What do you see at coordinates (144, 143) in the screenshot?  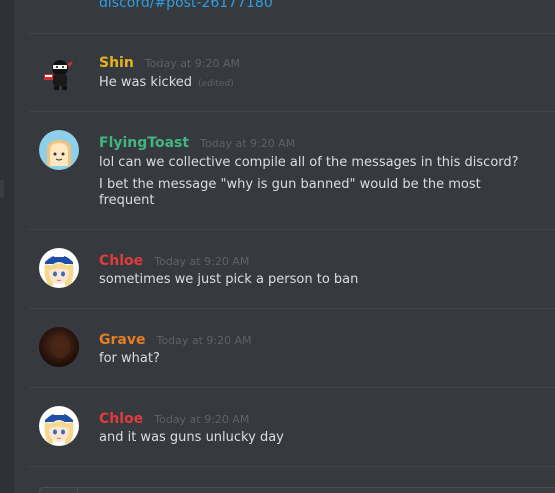 I see `username: FlyingToast` at bounding box center [144, 143].